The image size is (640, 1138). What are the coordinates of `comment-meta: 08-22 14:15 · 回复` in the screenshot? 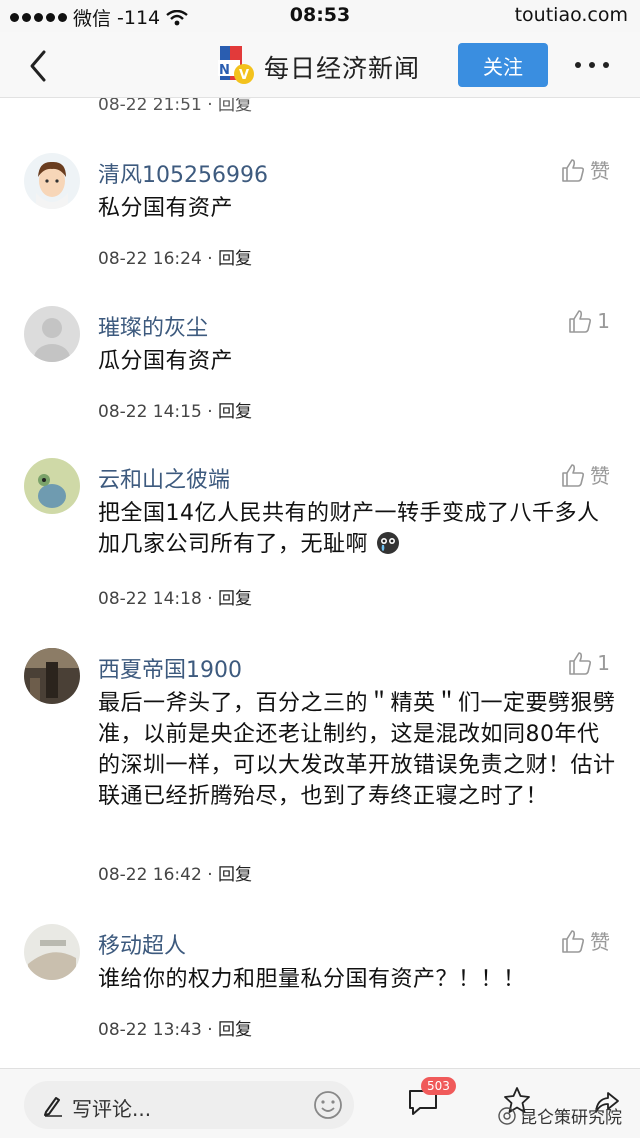 It's located at (175, 412).